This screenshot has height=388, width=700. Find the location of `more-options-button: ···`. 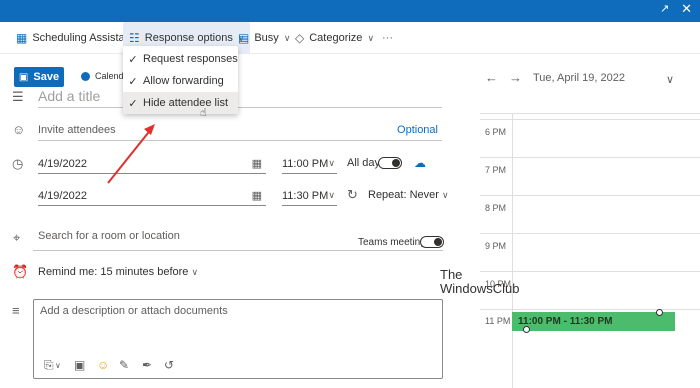

more-options-button: ··· is located at coordinates (387, 38).